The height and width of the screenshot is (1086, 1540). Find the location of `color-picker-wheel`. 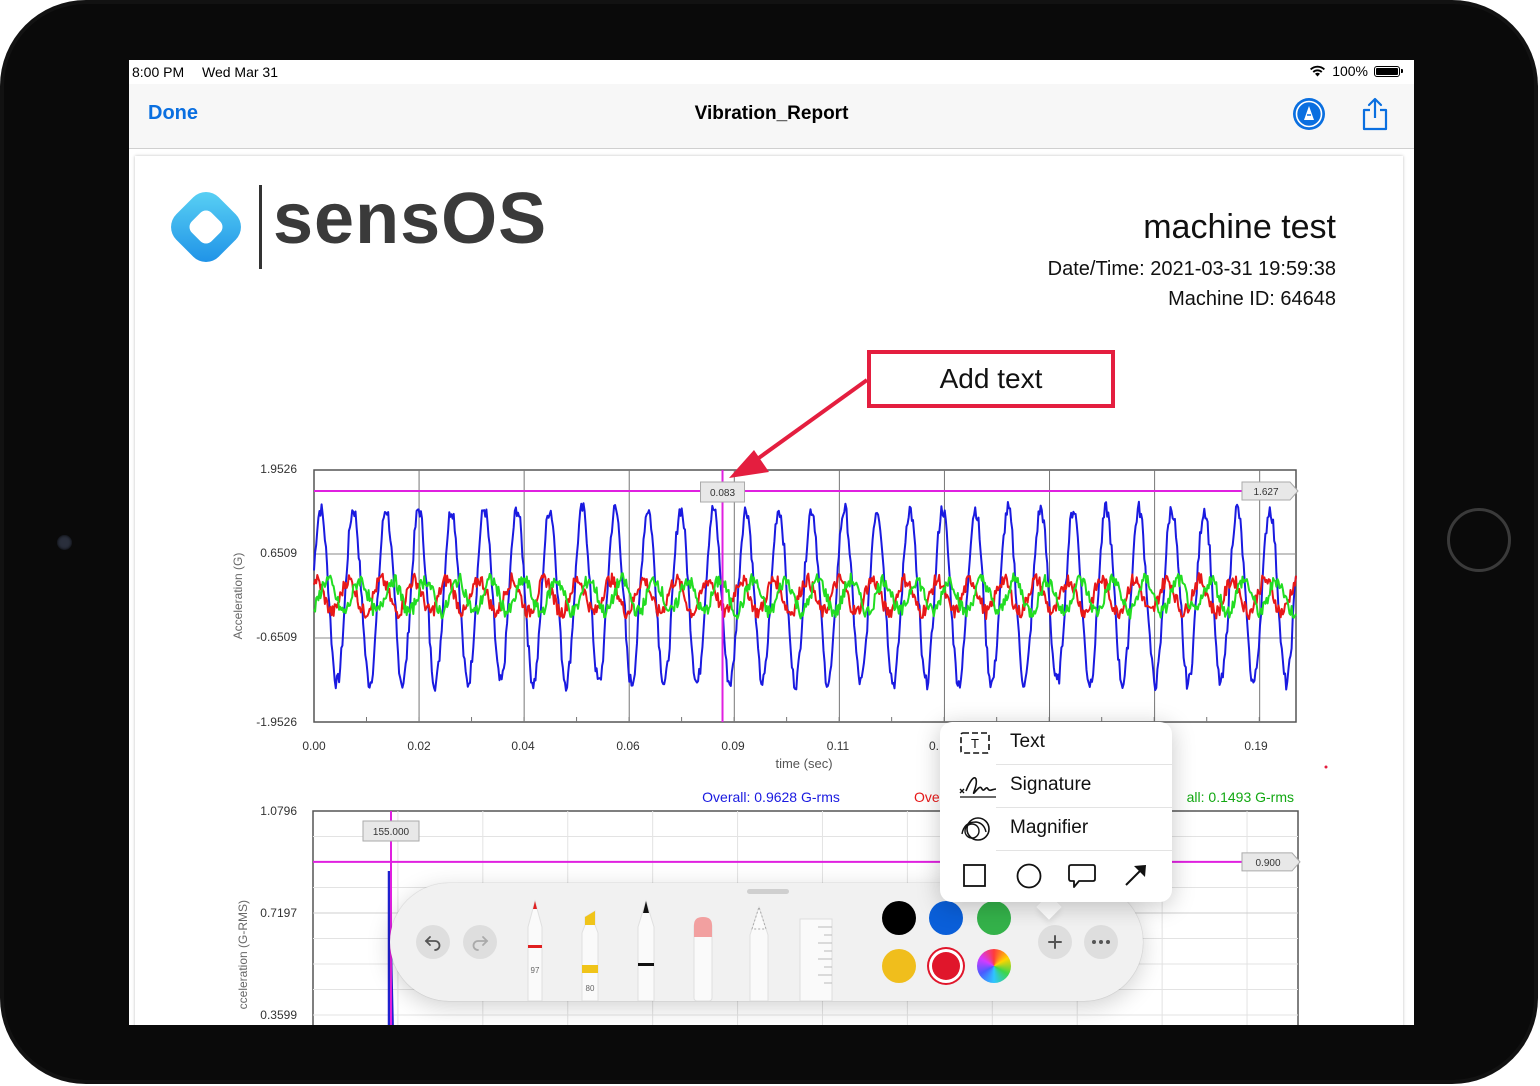

color-picker-wheel is located at coordinates (994, 966).